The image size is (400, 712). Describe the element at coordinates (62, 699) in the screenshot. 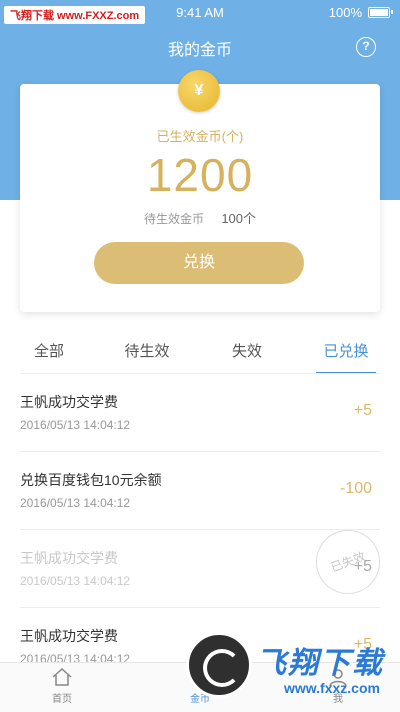

I see `nav-home-label: 首页` at that location.